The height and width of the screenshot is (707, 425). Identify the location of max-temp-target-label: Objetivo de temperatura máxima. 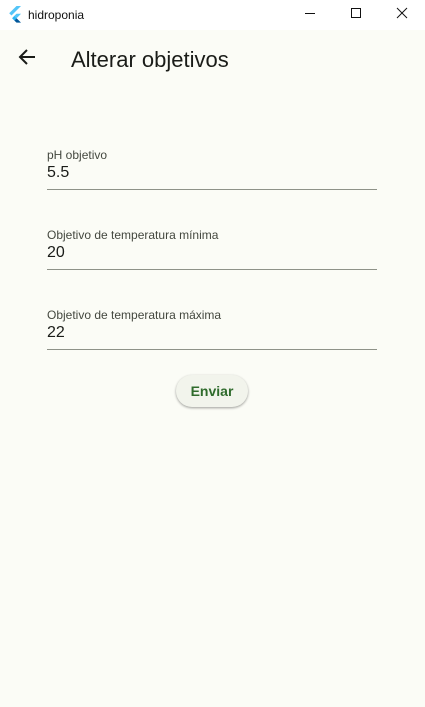
(134, 315).